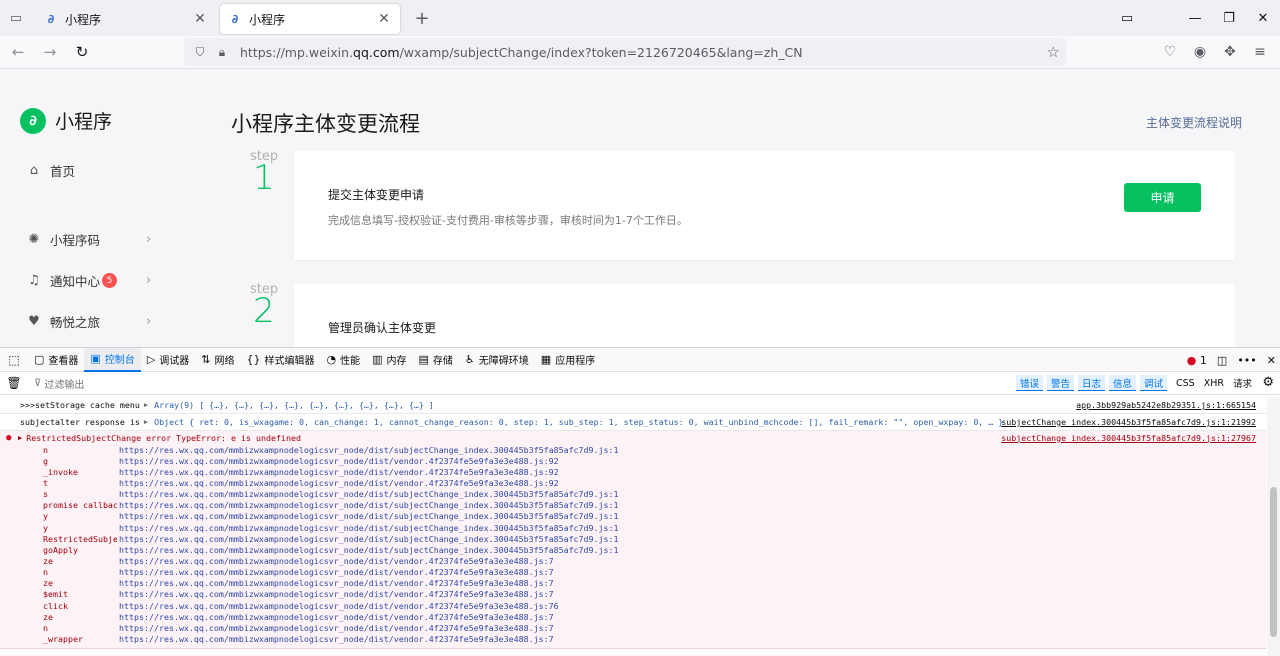 This screenshot has height=656, width=1280. Describe the element at coordinates (1242, 383) in the screenshot. I see `filter-requests: 请求` at that location.